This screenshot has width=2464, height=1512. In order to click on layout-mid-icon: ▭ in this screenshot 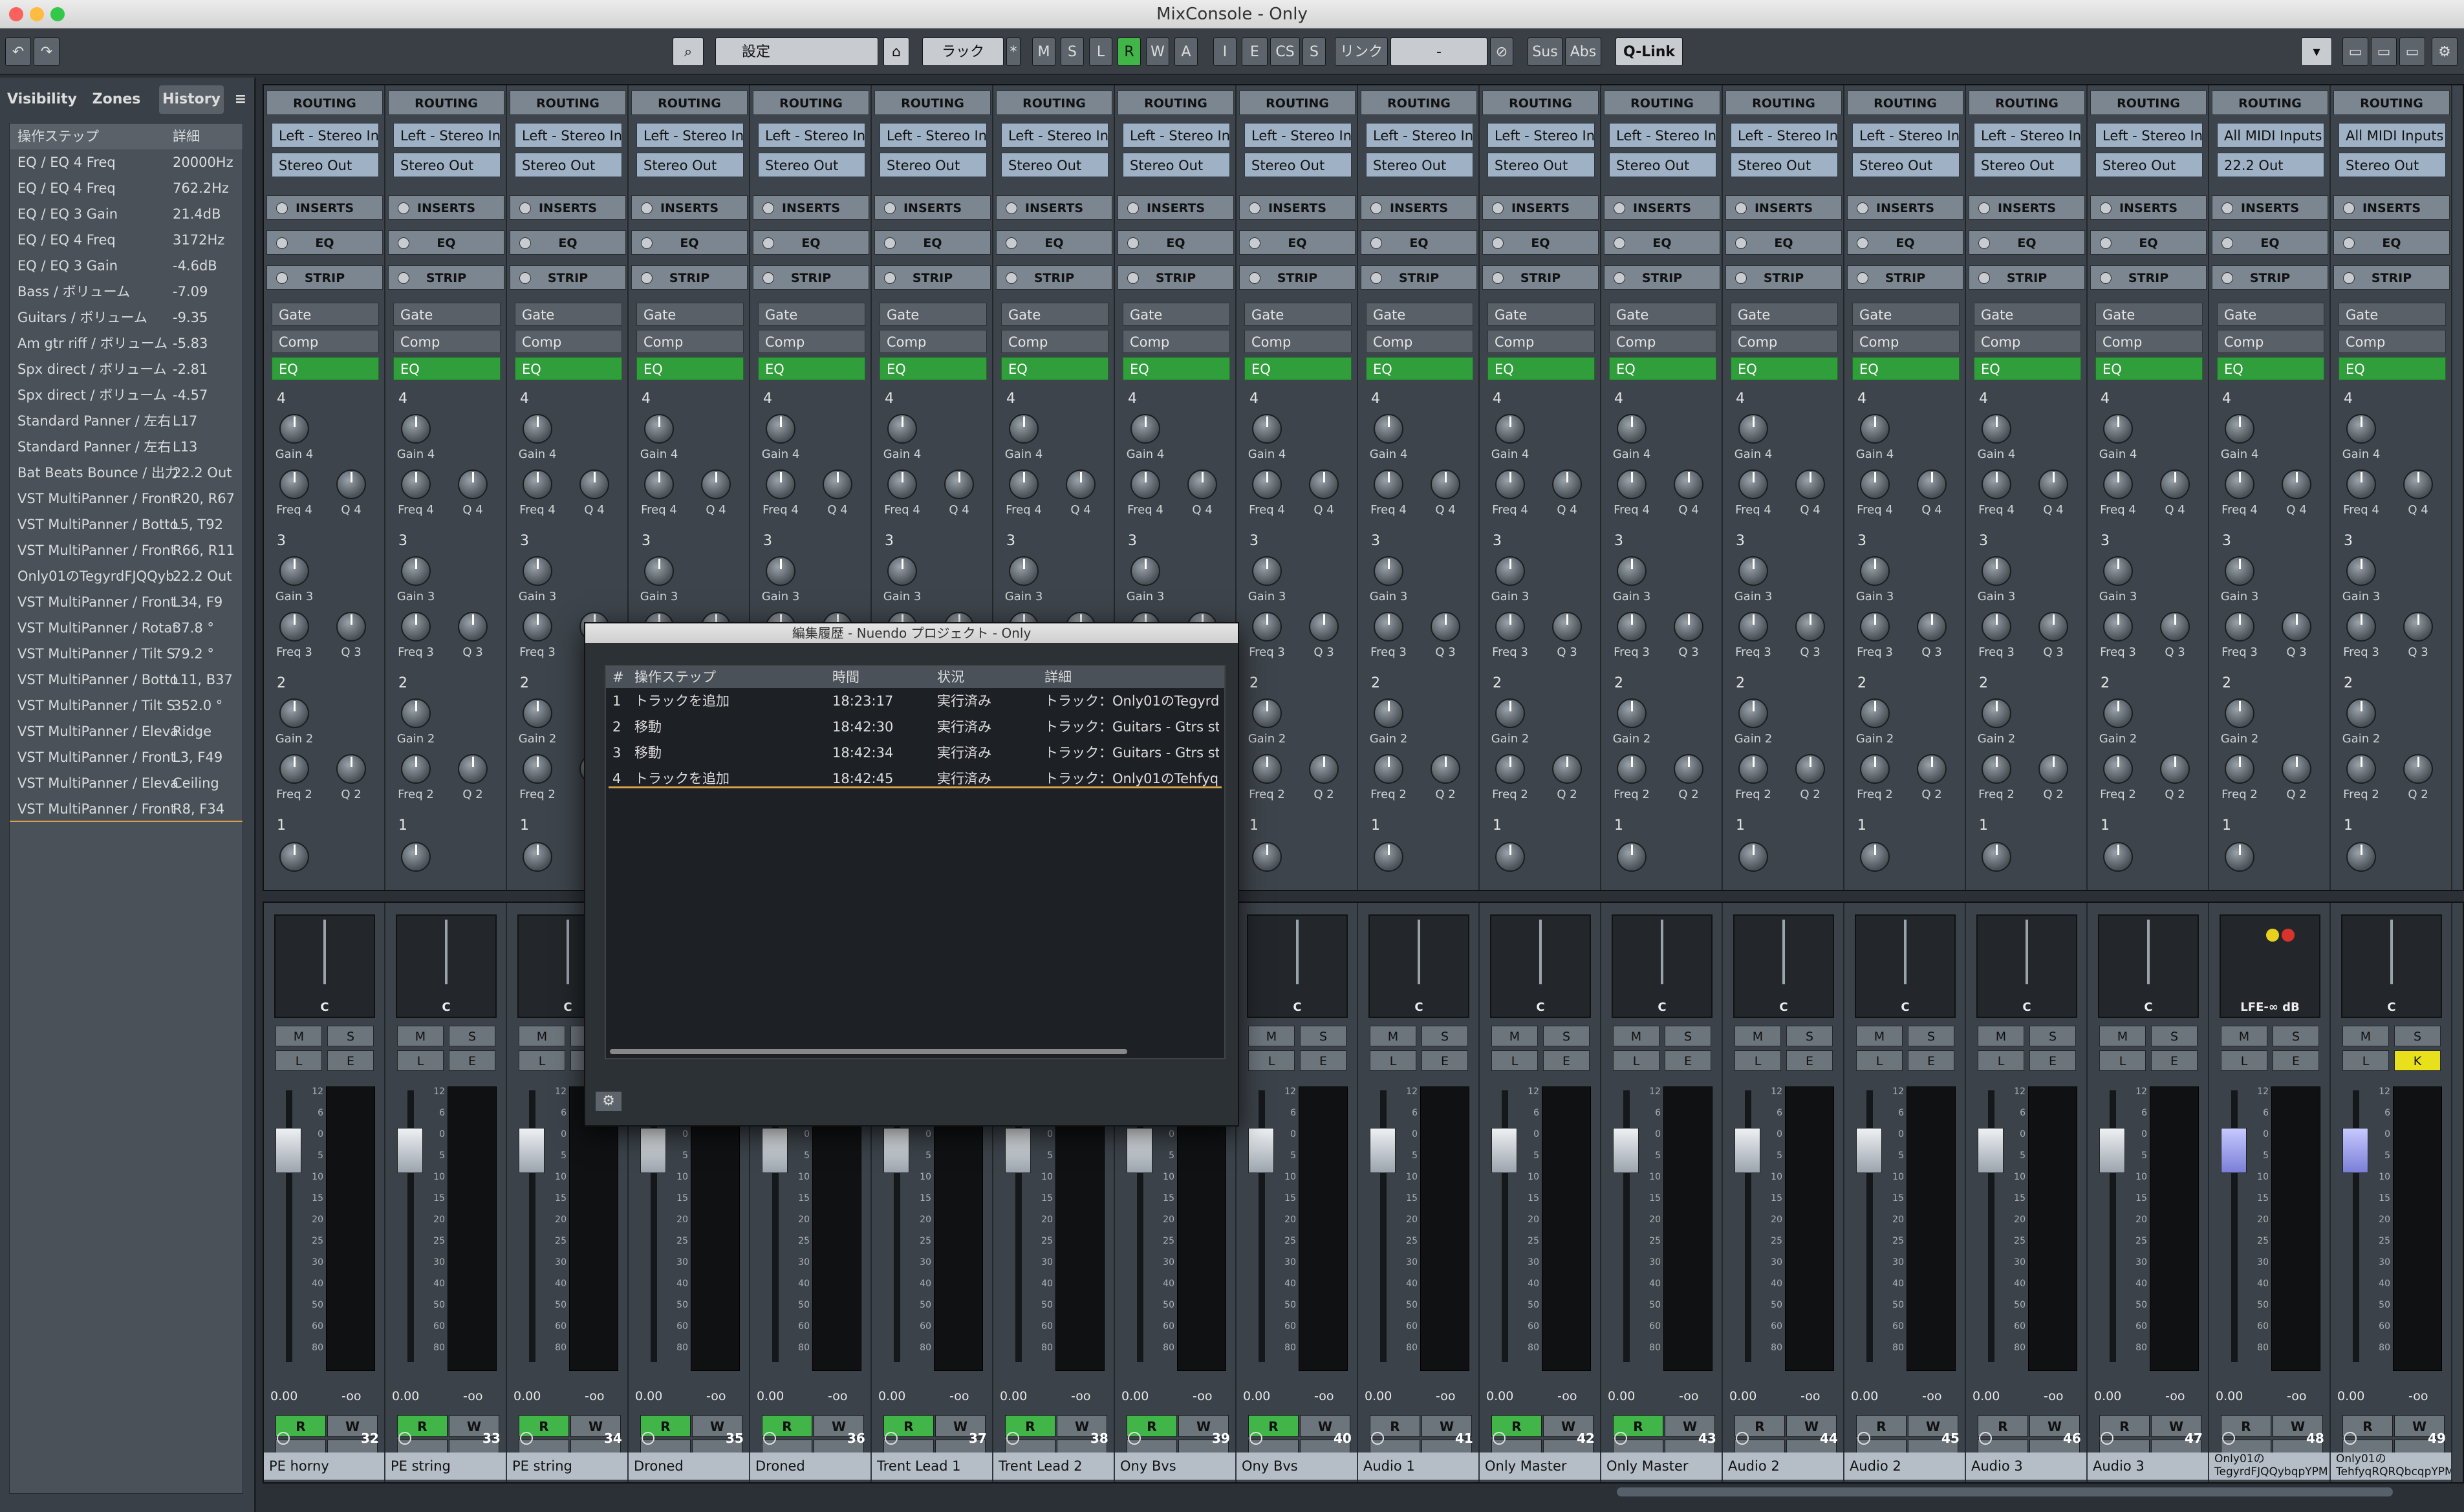, I will do `click(2384, 52)`.